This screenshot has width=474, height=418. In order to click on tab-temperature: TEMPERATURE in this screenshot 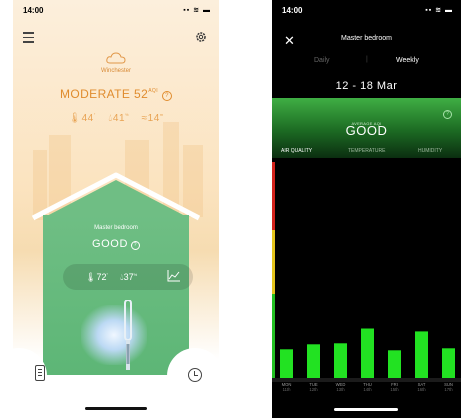, I will do `click(366, 151)`.